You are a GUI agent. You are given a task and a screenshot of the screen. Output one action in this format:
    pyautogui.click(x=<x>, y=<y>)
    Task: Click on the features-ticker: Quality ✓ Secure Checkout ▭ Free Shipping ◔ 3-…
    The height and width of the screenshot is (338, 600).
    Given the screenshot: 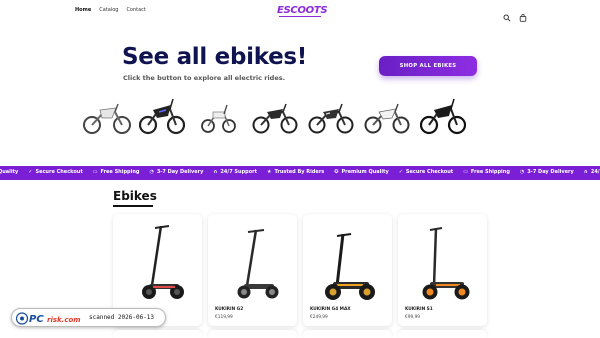 What is the action you would take?
    pyautogui.click(x=300, y=173)
    